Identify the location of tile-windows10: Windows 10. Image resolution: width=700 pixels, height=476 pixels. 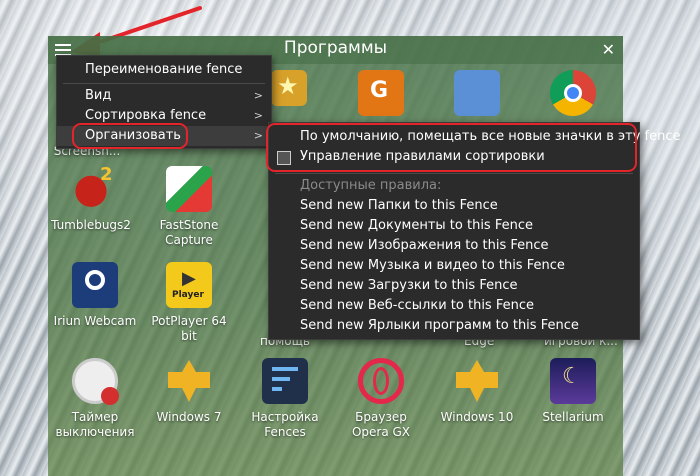
(477, 391).